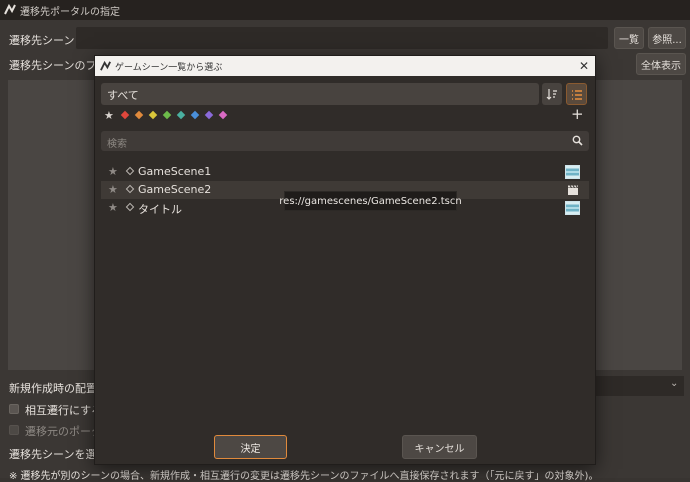  What do you see at coordinates (577, 114) in the screenshot?
I see `add-icon: +` at bounding box center [577, 114].